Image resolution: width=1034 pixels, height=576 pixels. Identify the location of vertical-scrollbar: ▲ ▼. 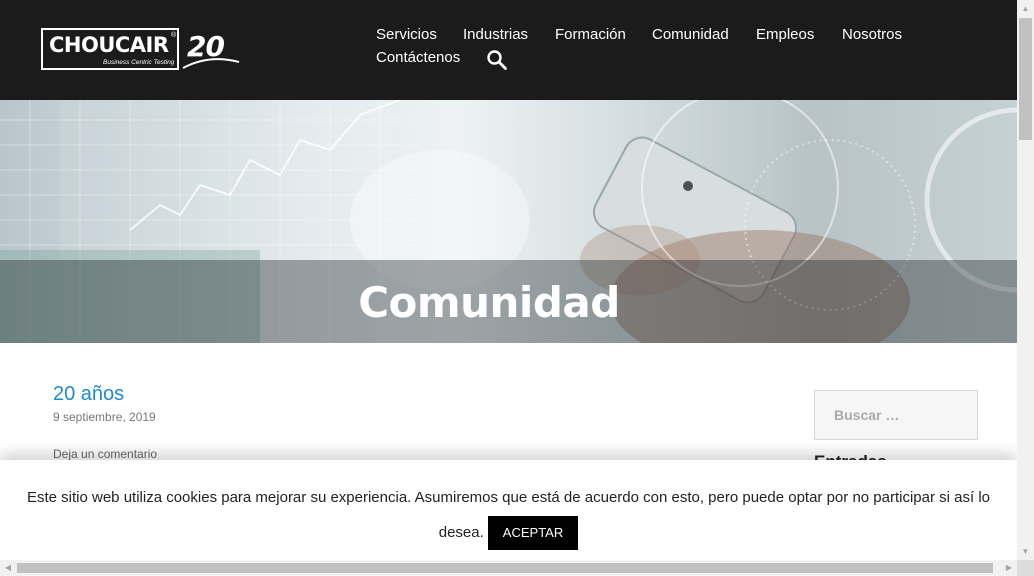
(1025, 280).